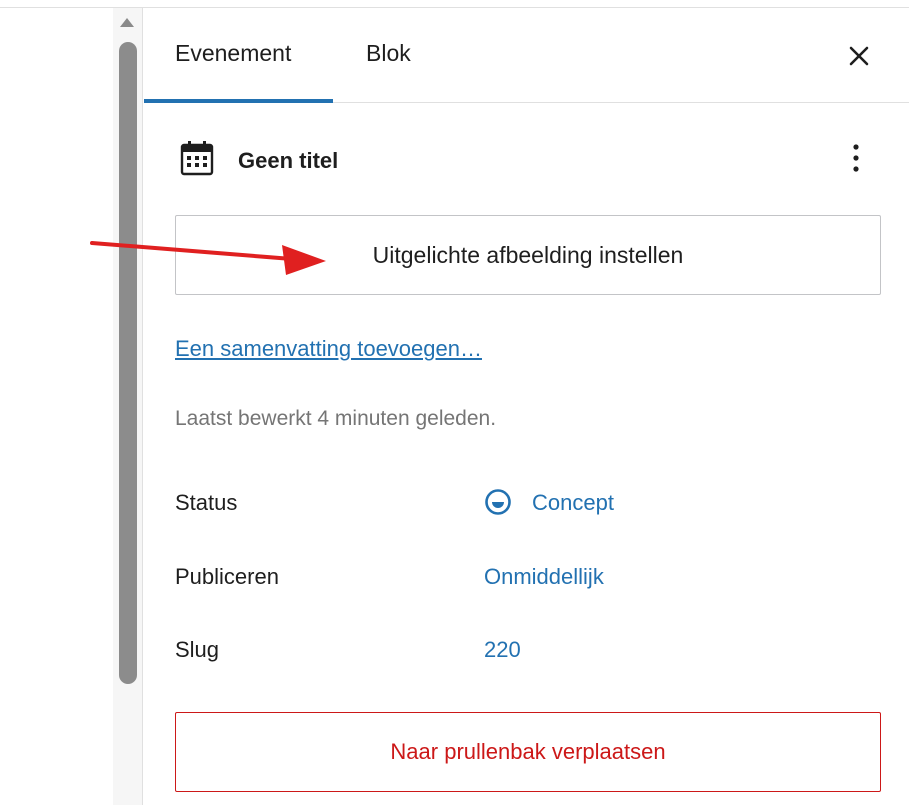  I want to click on status-label: Status, so click(206, 502).